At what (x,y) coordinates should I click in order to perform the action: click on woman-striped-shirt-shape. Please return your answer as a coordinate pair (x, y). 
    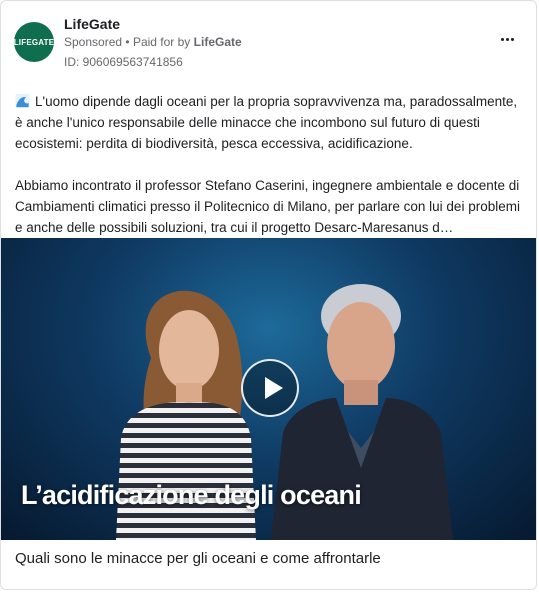
    Looking at the image, I should click on (186, 471).